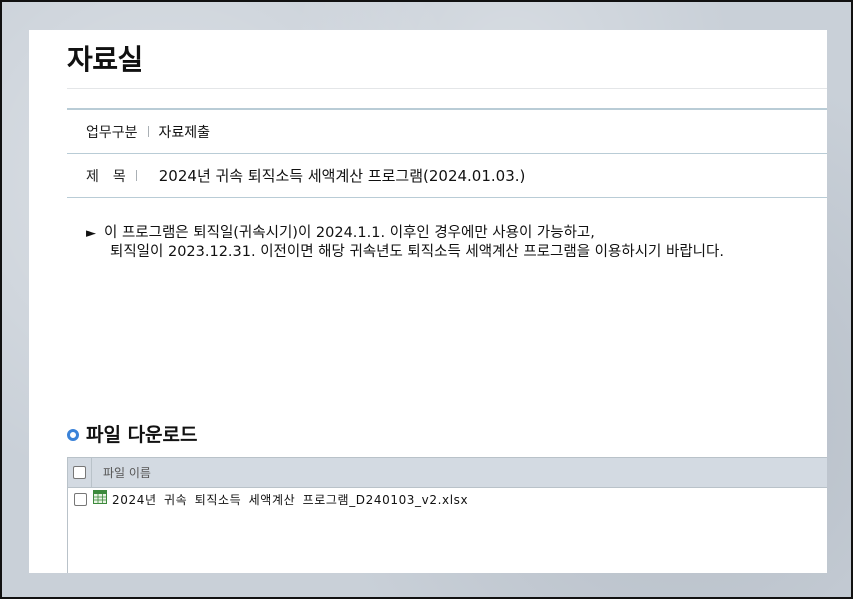  I want to click on file-checkbox, so click(80, 499).